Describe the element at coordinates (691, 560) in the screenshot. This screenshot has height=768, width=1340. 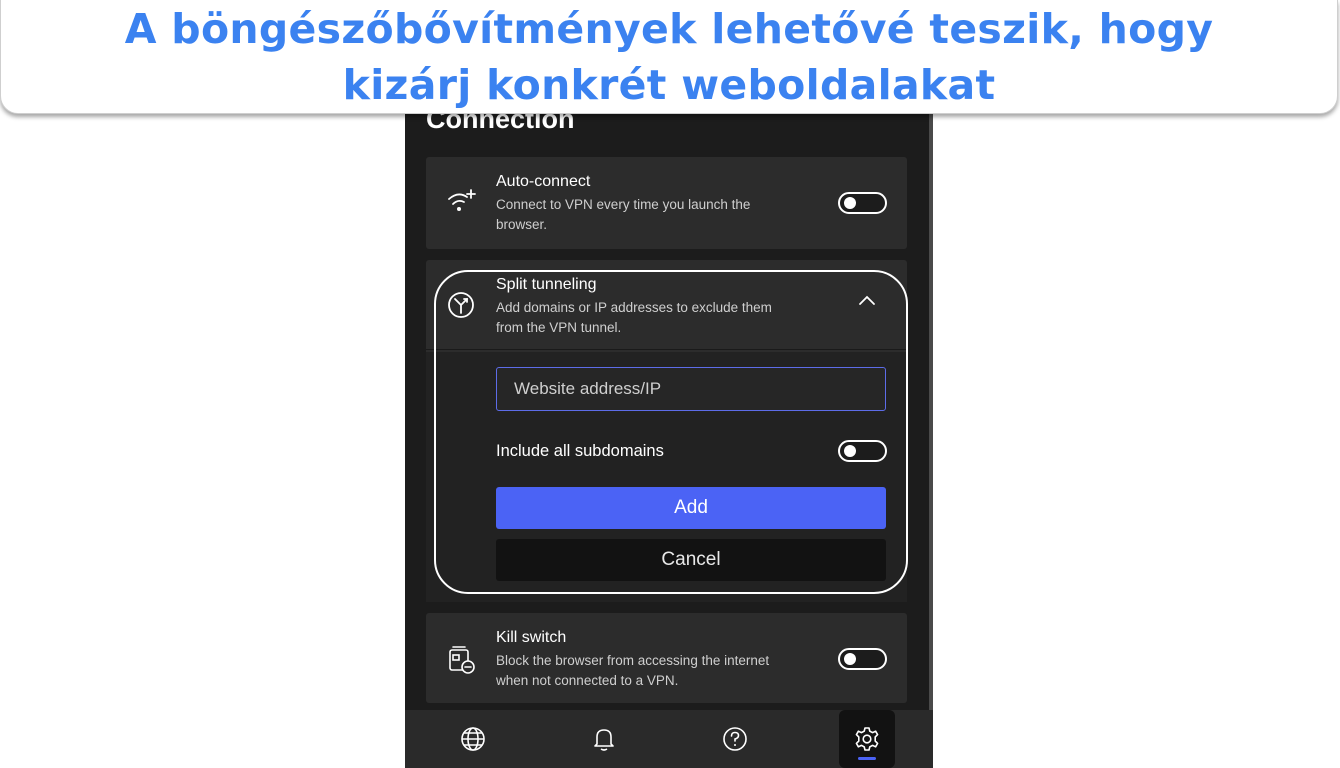
I see `cancel-button: Cancel` at that location.